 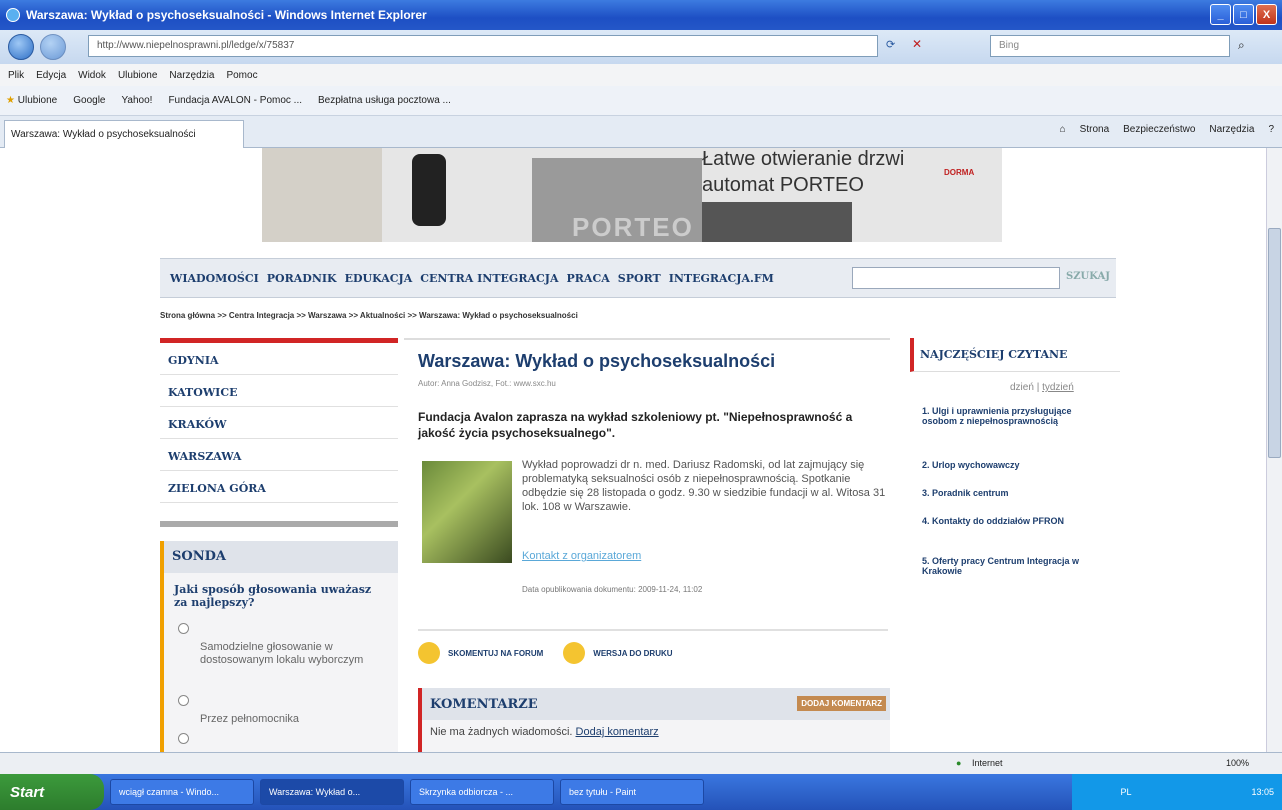 What do you see at coordinates (124, 134) in the screenshot?
I see `tab-article: Warszawa: Wykład o psychoseksualności` at bounding box center [124, 134].